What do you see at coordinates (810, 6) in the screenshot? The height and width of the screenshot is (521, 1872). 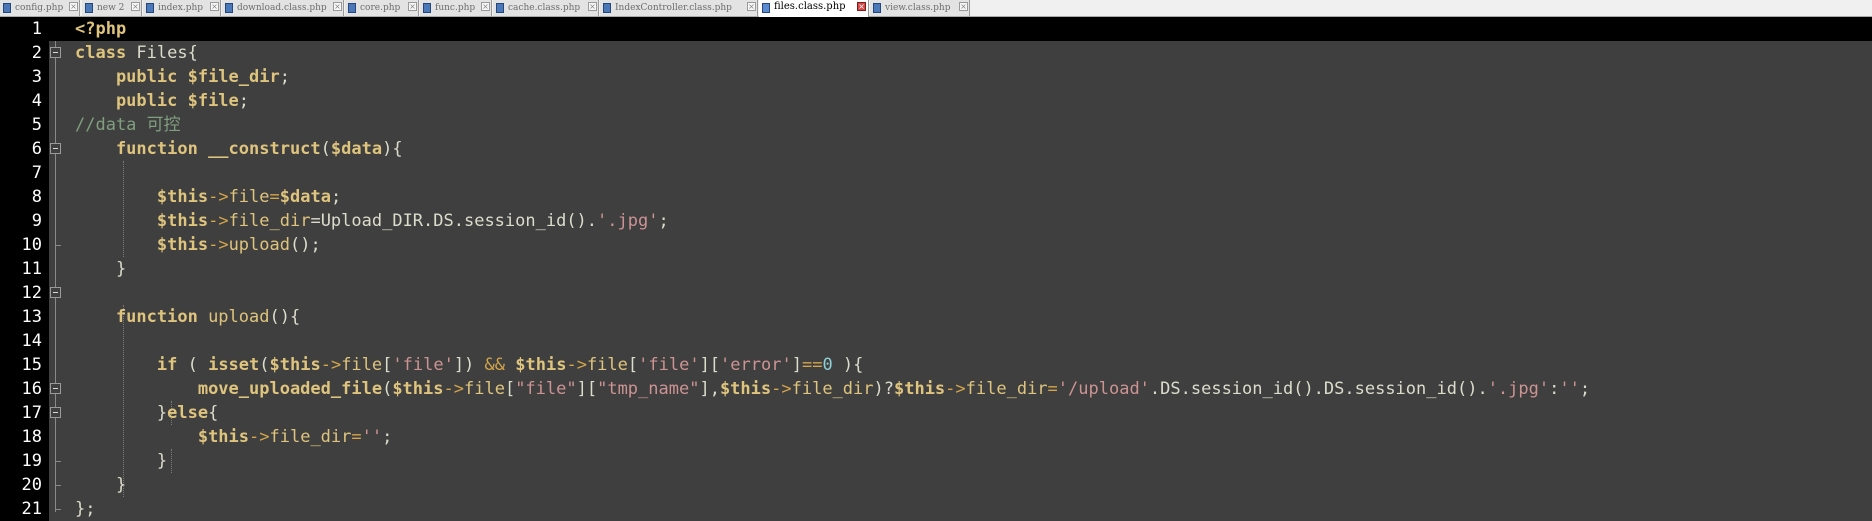 I see `tab-label: files.class.php` at bounding box center [810, 6].